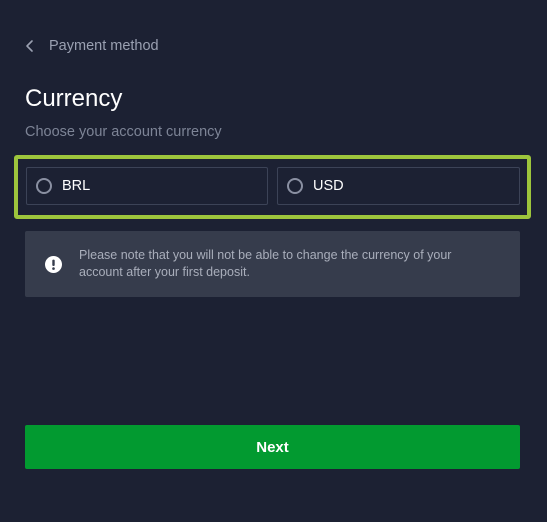 This screenshot has width=547, height=522. I want to click on page-subtitle: Choose your account currency, so click(123, 132).